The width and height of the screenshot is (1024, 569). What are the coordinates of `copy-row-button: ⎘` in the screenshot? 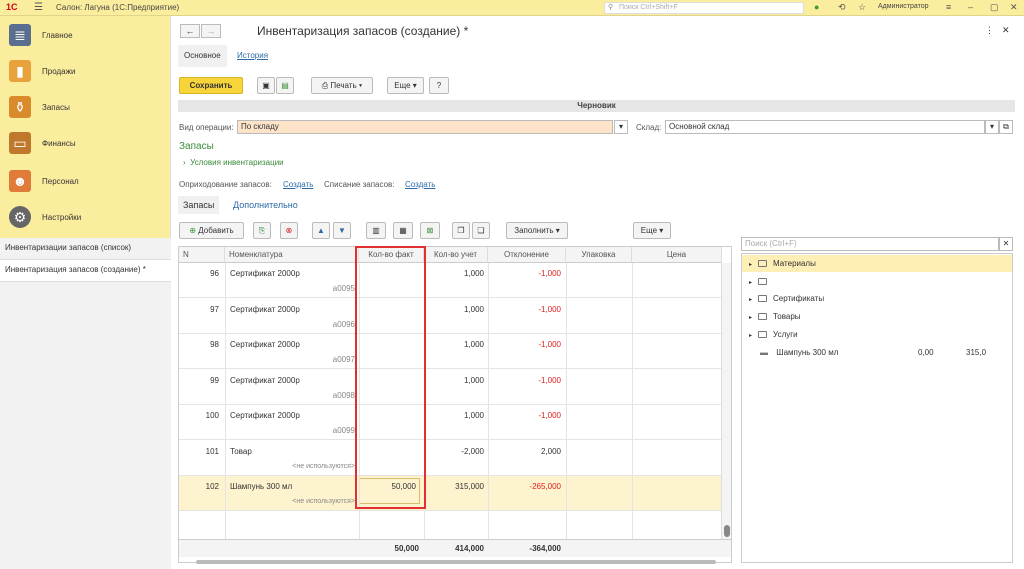 It's located at (262, 230).